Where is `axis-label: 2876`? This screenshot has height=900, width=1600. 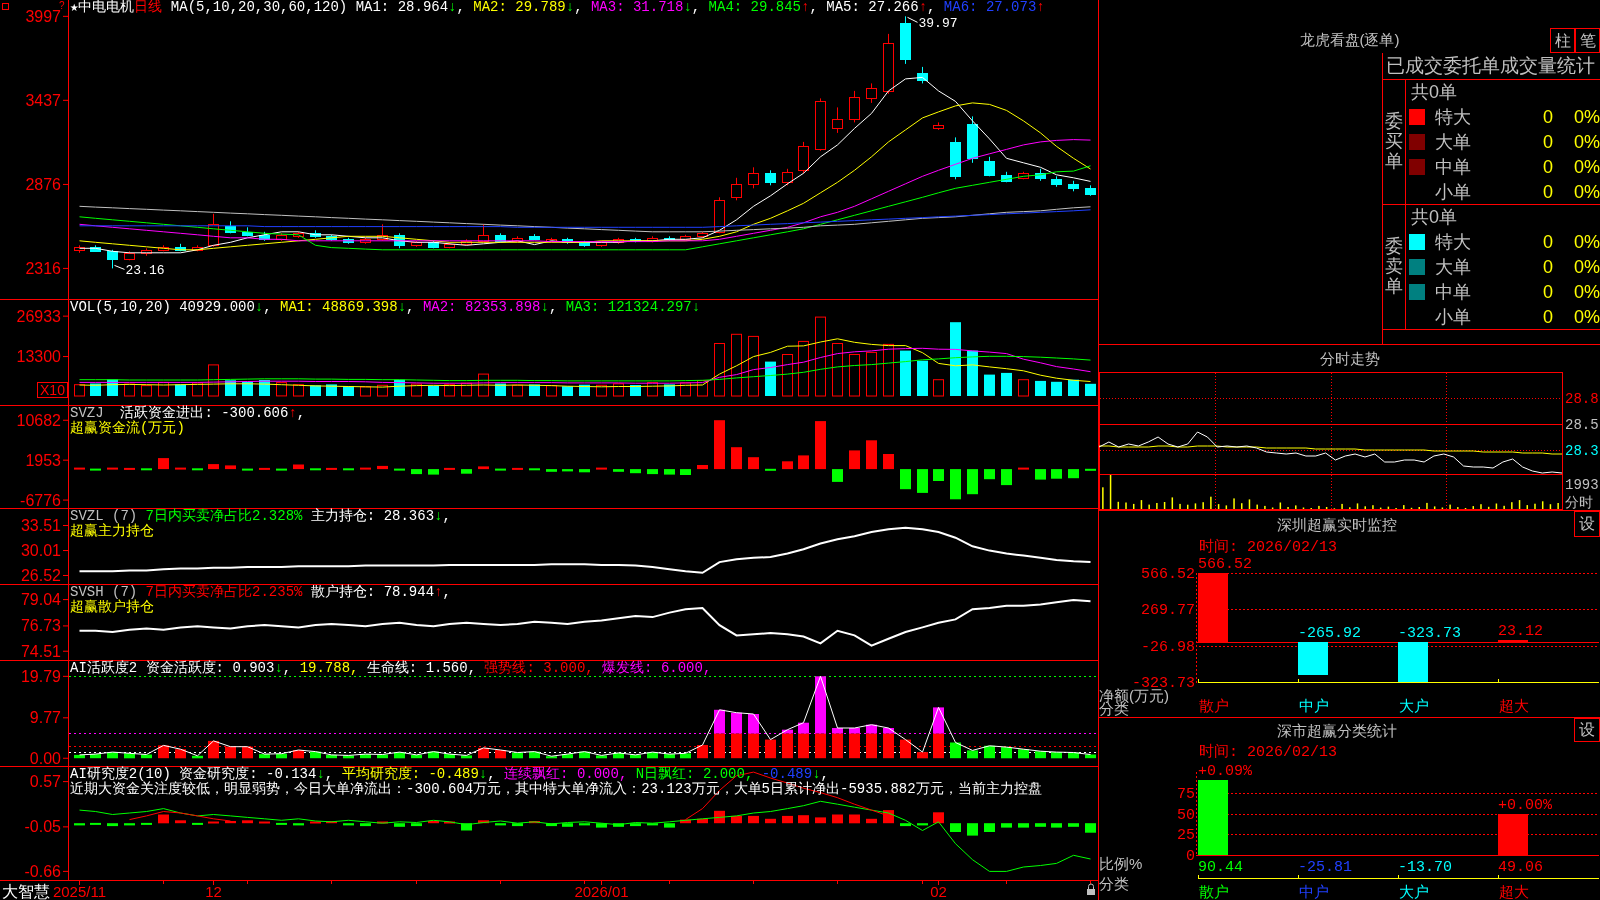
axis-label: 2876 is located at coordinates (43, 184).